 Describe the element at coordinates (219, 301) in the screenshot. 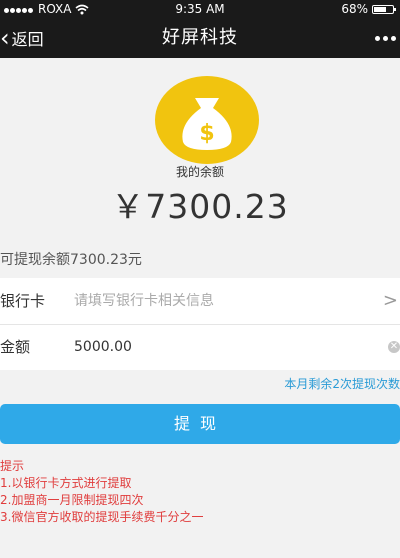

I see `bank-card-input` at that location.